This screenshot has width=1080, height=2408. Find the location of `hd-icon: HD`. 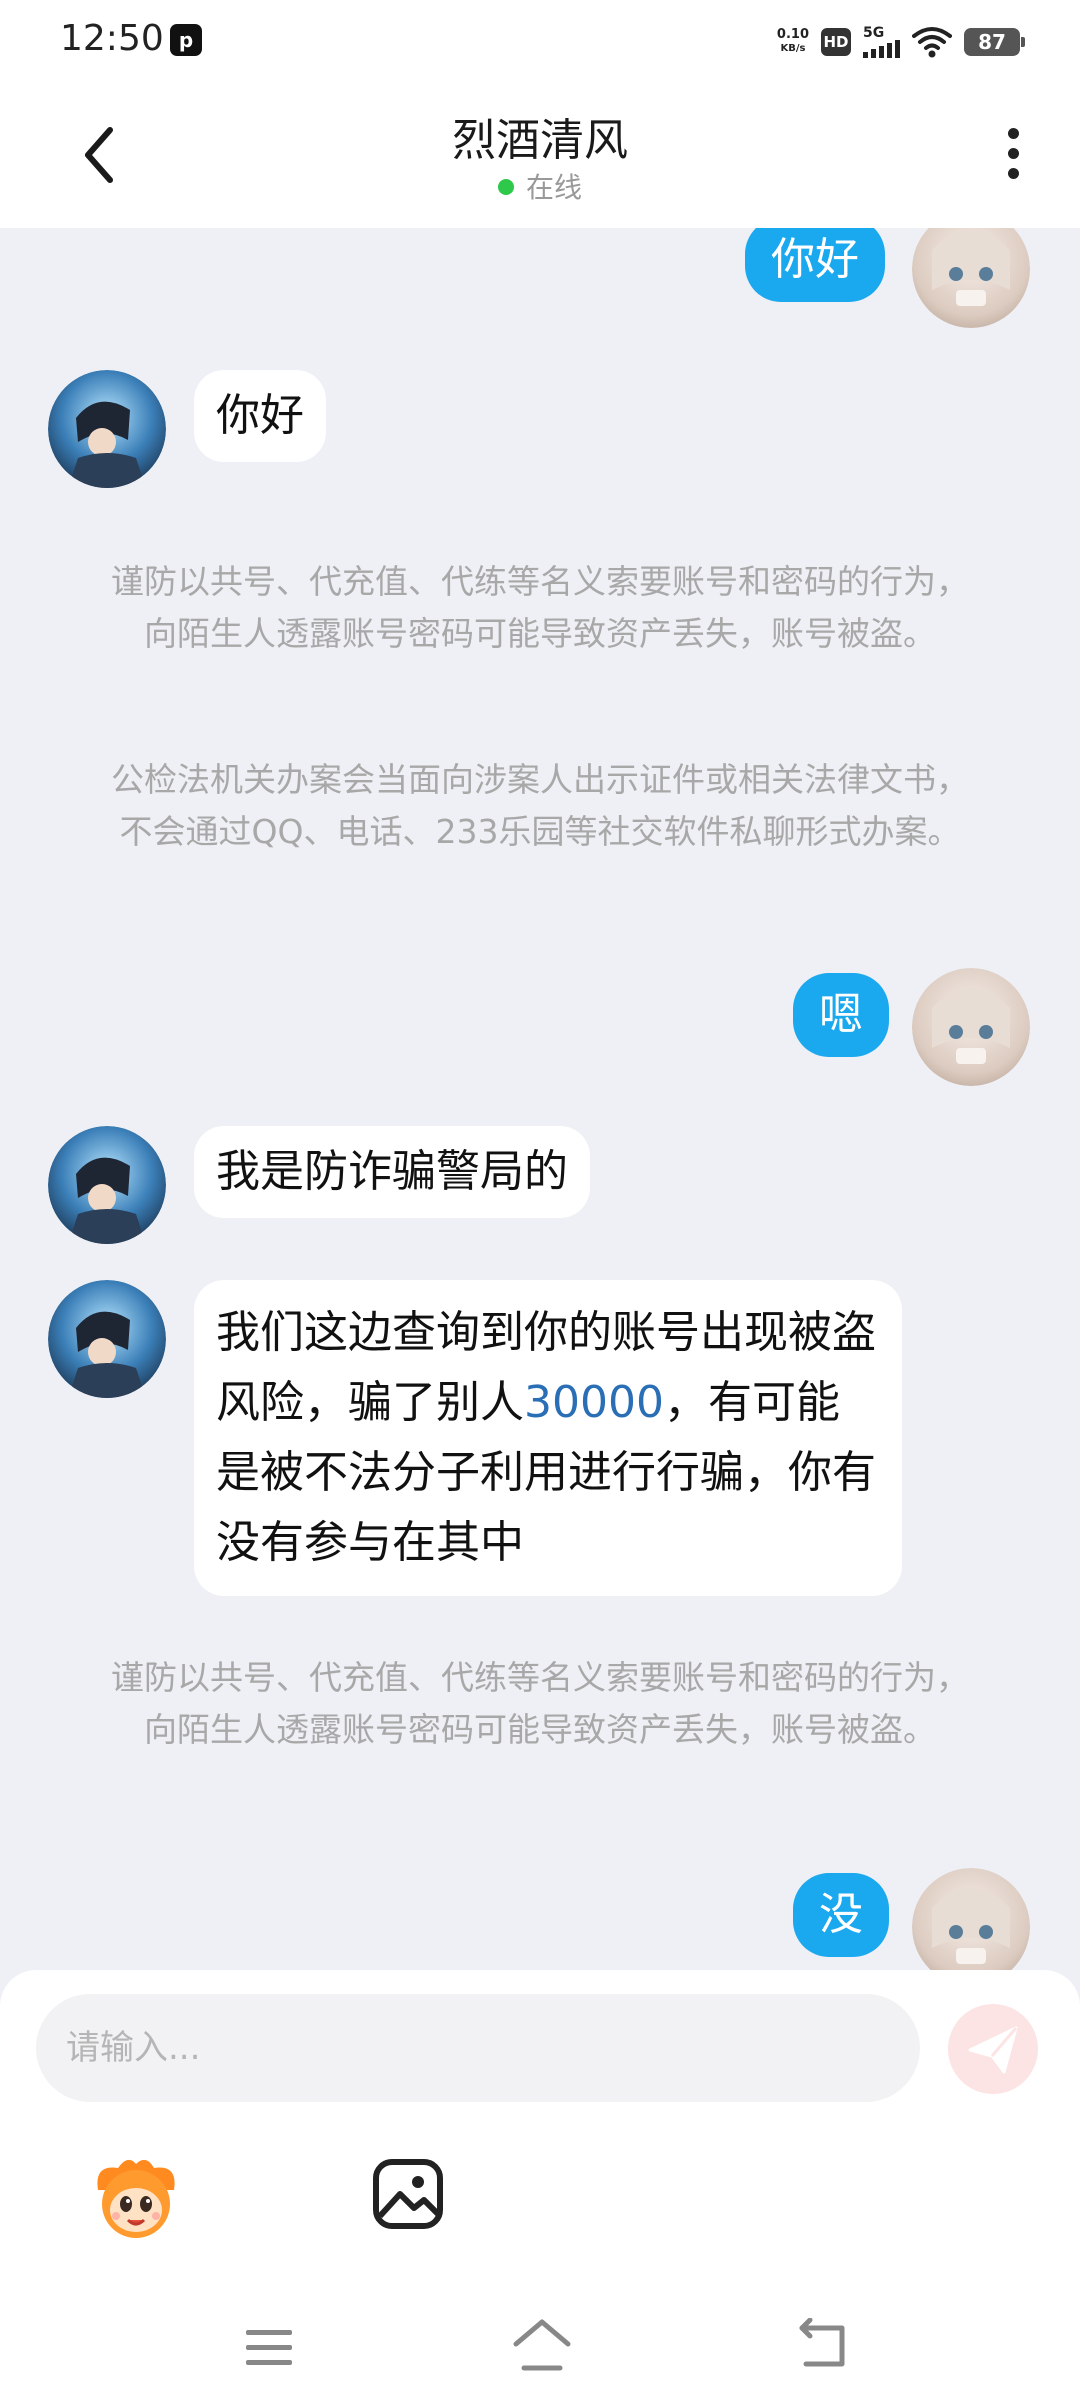

hd-icon: HD is located at coordinates (836, 42).